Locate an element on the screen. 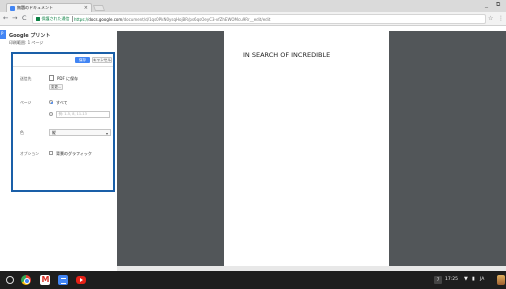 This screenshot has width=506, height=289. bookmark-star-icon: ☆ is located at coordinates (490, 18).